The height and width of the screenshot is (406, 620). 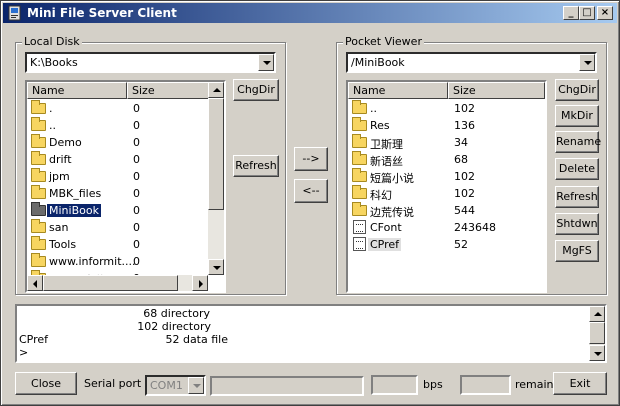 I want to click on pocket-delete-button: Delete, so click(x=577, y=169).